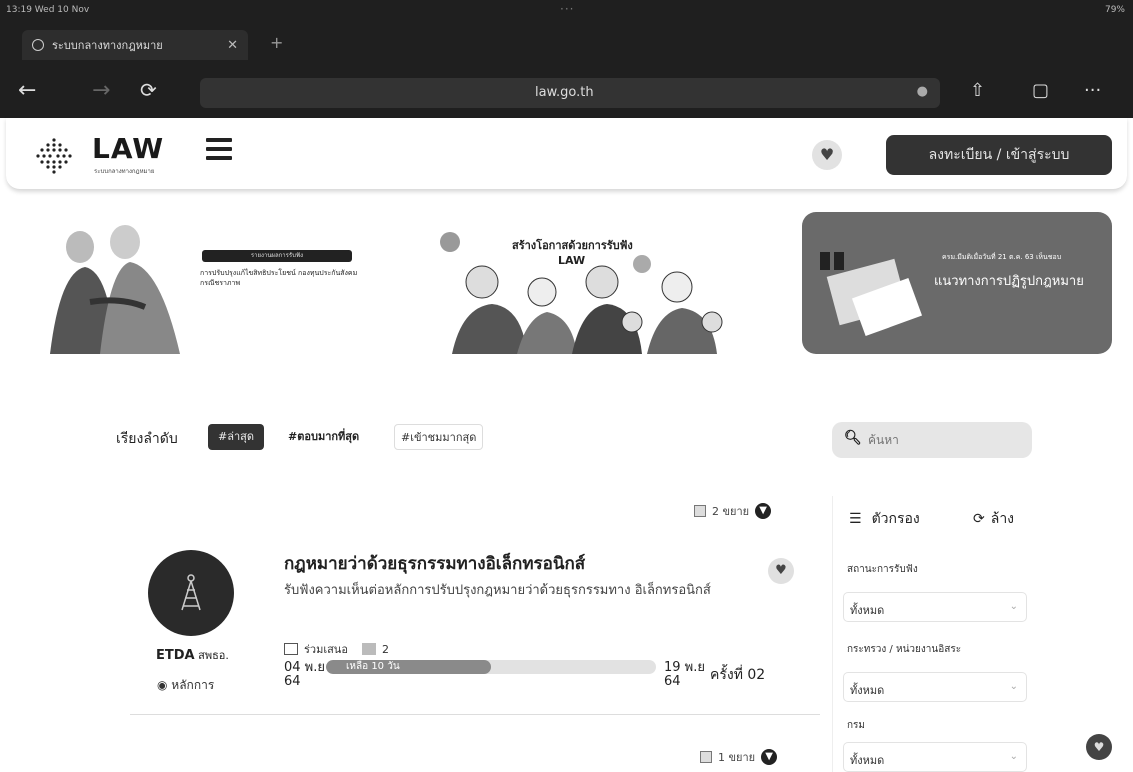 The width and height of the screenshot is (1133, 772). Describe the element at coordinates (164, 685) in the screenshot. I see `eye-icon: ◉` at that location.